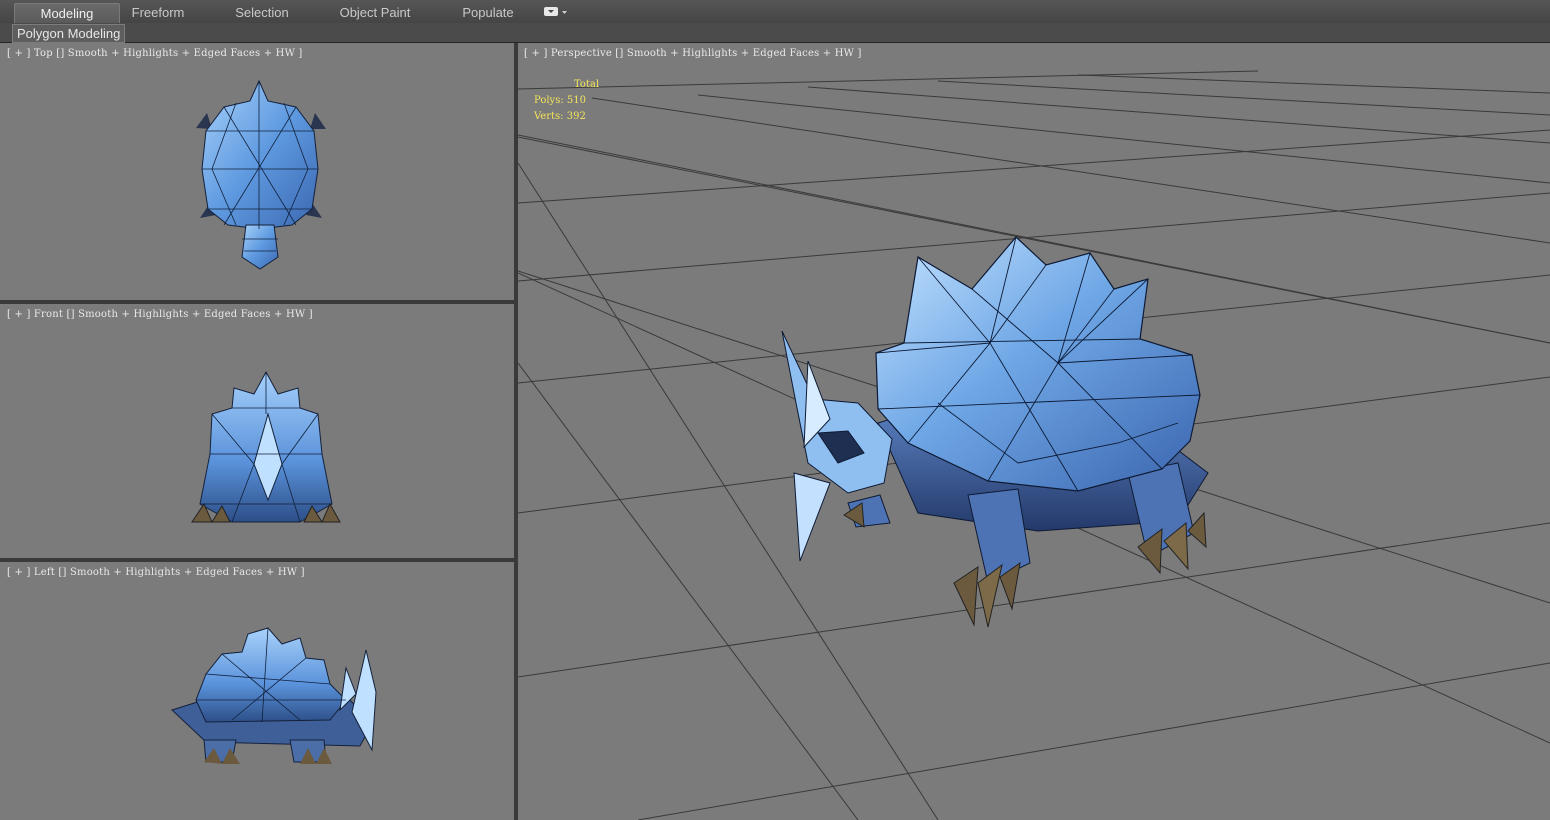  What do you see at coordinates (274, 695) in the screenshot?
I see `turtle-model-left` at bounding box center [274, 695].